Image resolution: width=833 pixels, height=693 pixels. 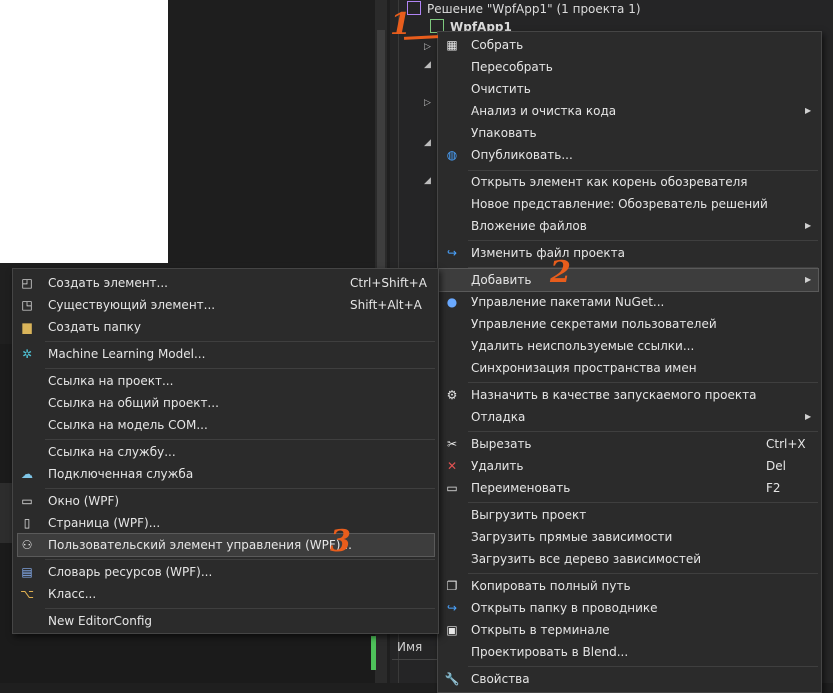 I want to click on window-icon: ▭, so click(x=27, y=501).